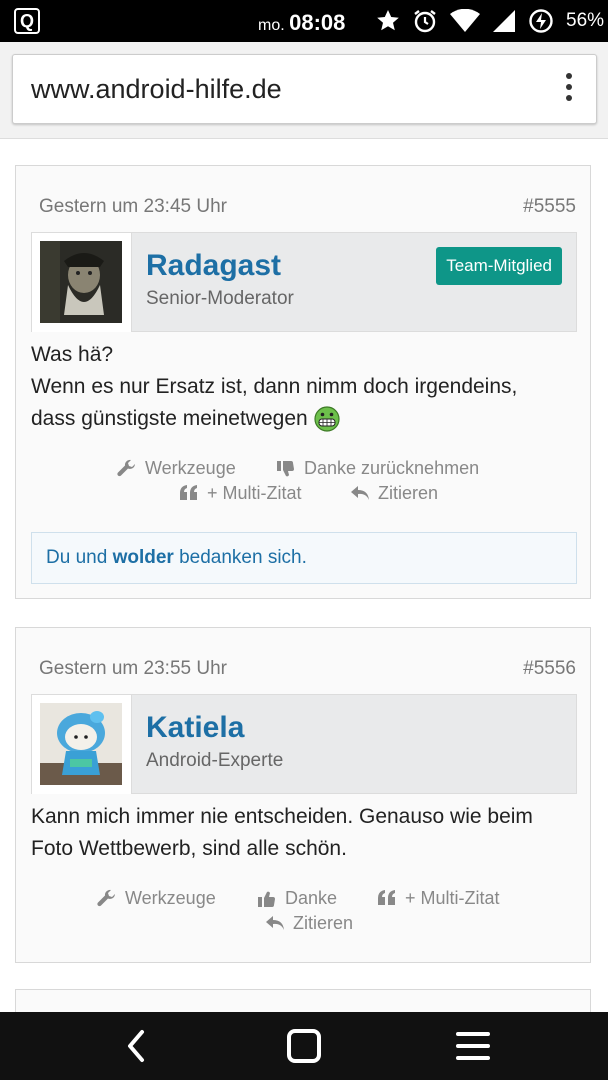  Describe the element at coordinates (133, 668) in the screenshot. I see `post-date: Gestern um 23:55 Uhr` at that location.